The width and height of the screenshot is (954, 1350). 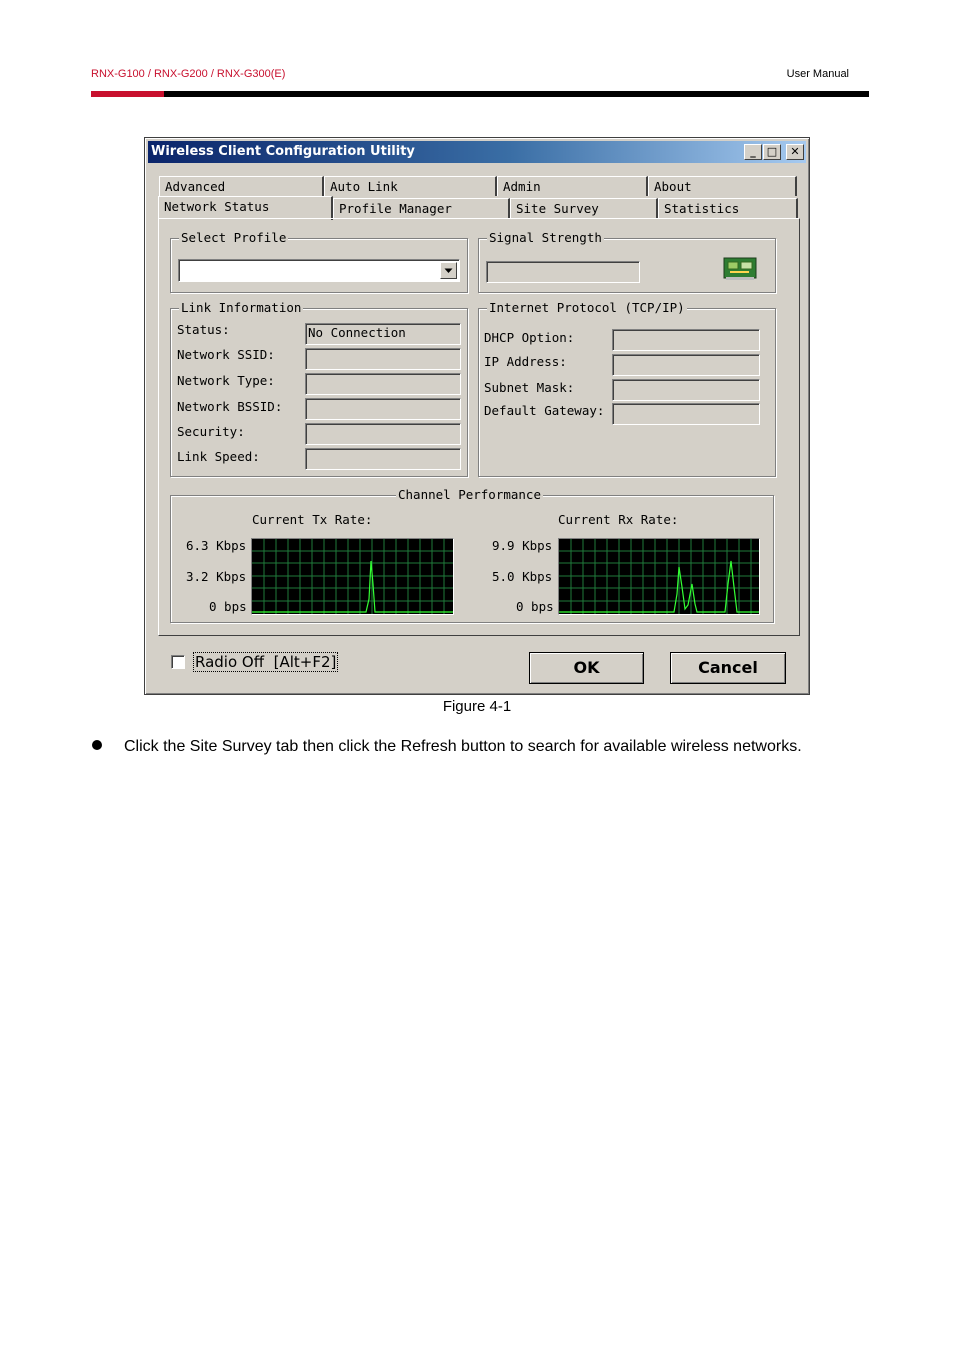 I want to click on rx-rate-title: Current Rx Rate:, so click(x=618, y=519).